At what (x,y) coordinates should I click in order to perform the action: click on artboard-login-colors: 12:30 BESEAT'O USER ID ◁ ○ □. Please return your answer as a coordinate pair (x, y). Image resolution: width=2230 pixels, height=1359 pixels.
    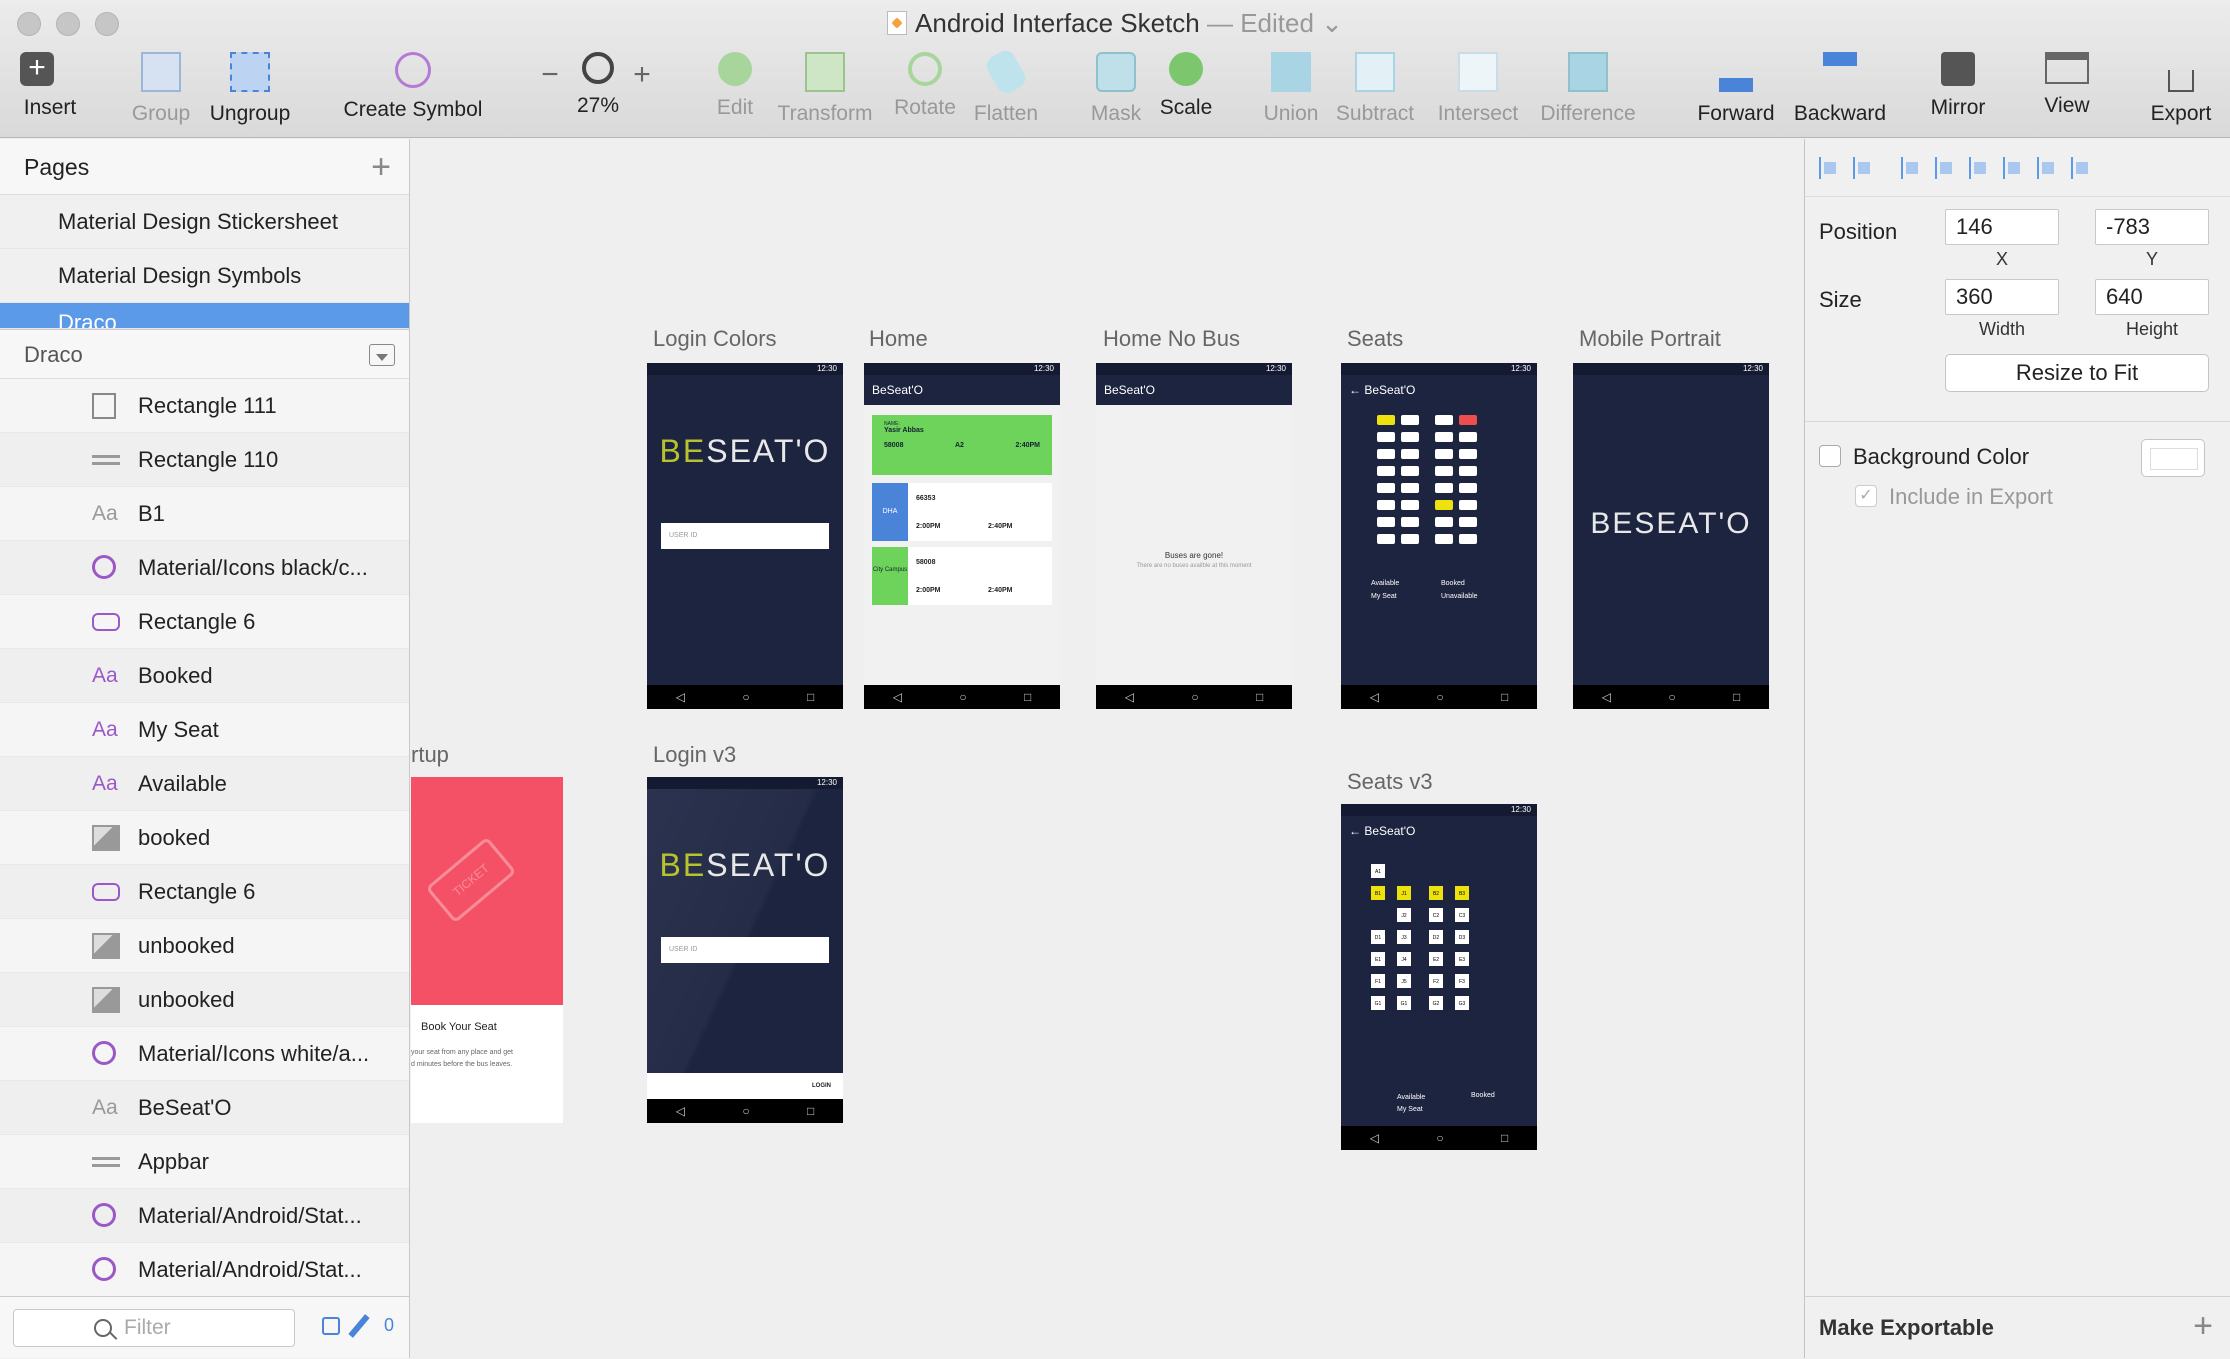
    Looking at the image, I should click on (745, 536).